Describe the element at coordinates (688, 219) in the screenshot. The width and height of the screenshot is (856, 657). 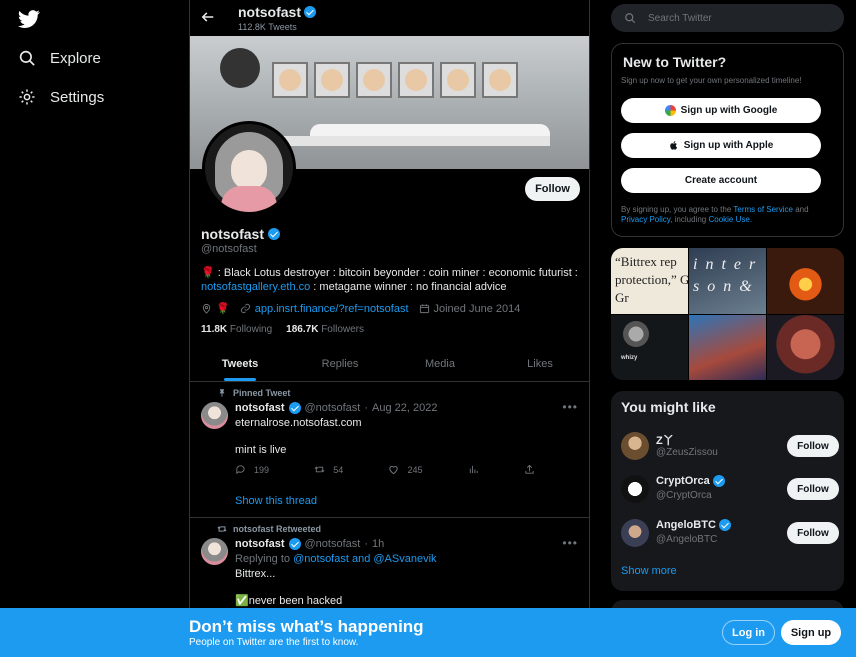
I see `legal-including: , including` at that location.